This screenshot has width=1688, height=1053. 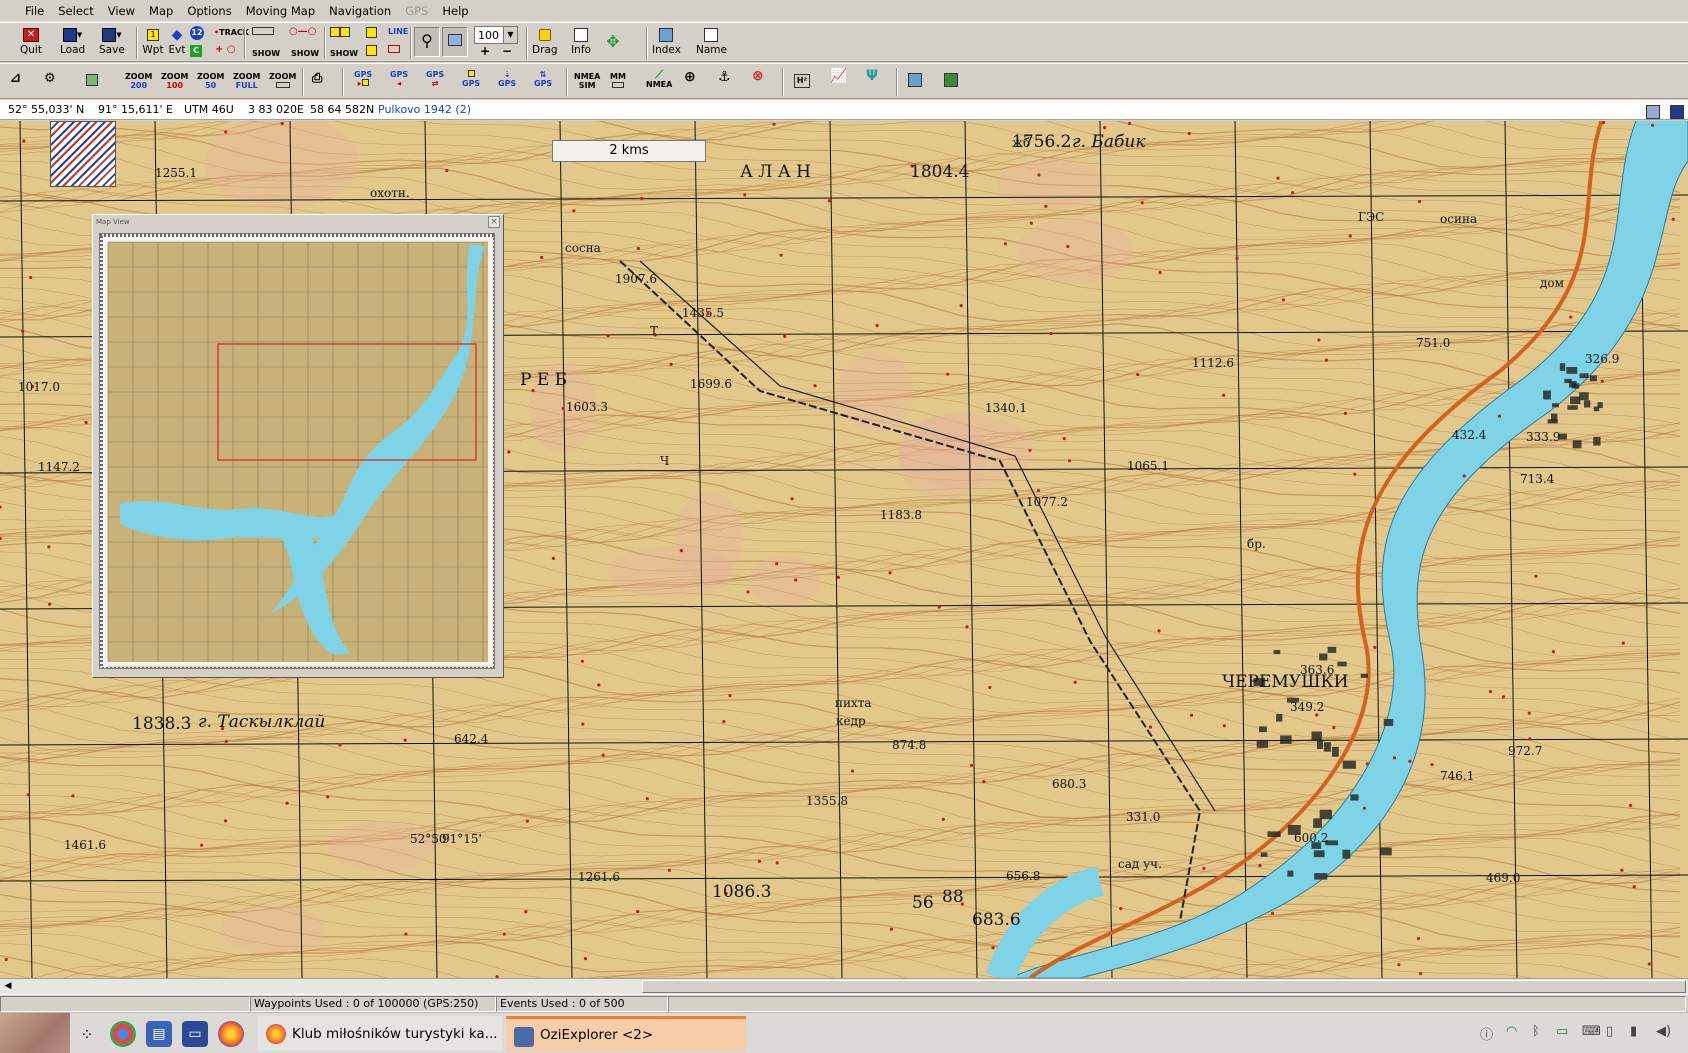 I want to click on menu-options: Options, so click(x=209, y=11).